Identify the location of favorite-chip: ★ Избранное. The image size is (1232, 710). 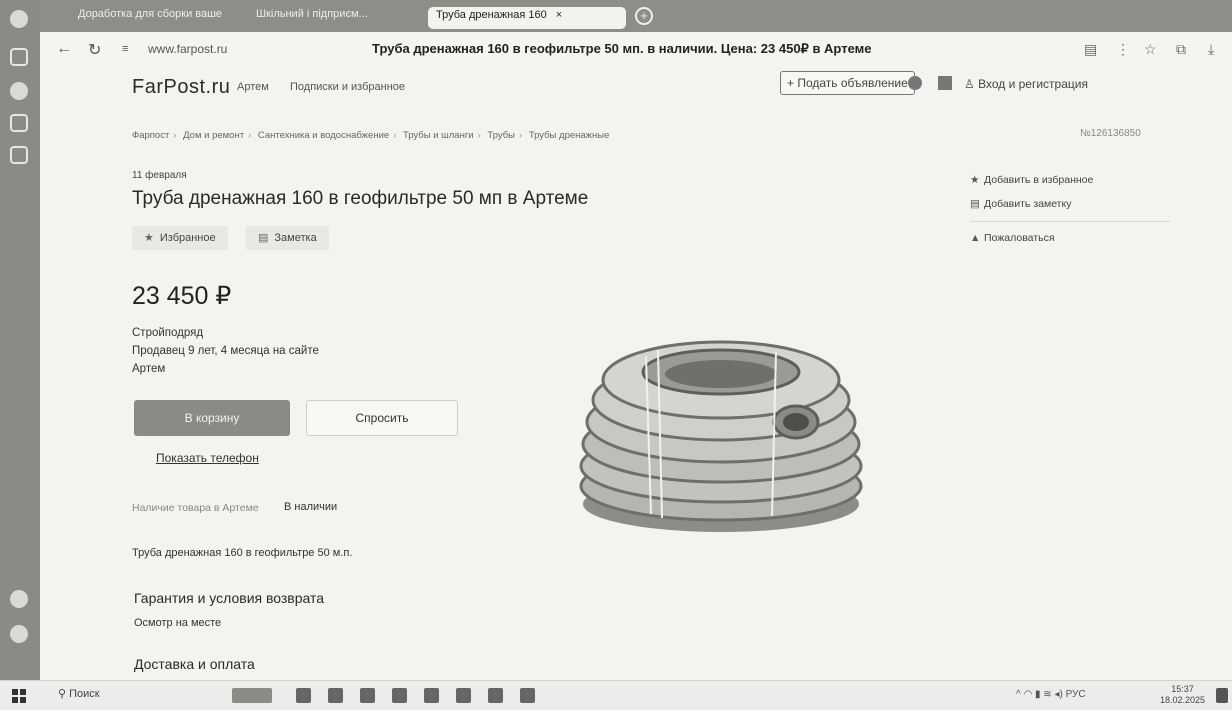
(180, 238).